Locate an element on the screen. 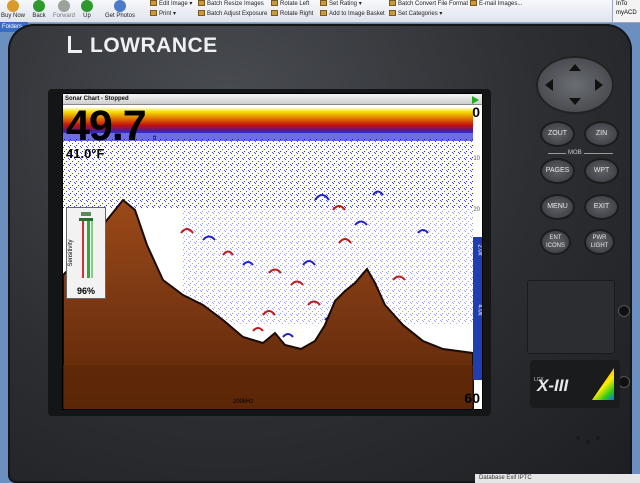  camera-icon is located at coordinates (120, 6).